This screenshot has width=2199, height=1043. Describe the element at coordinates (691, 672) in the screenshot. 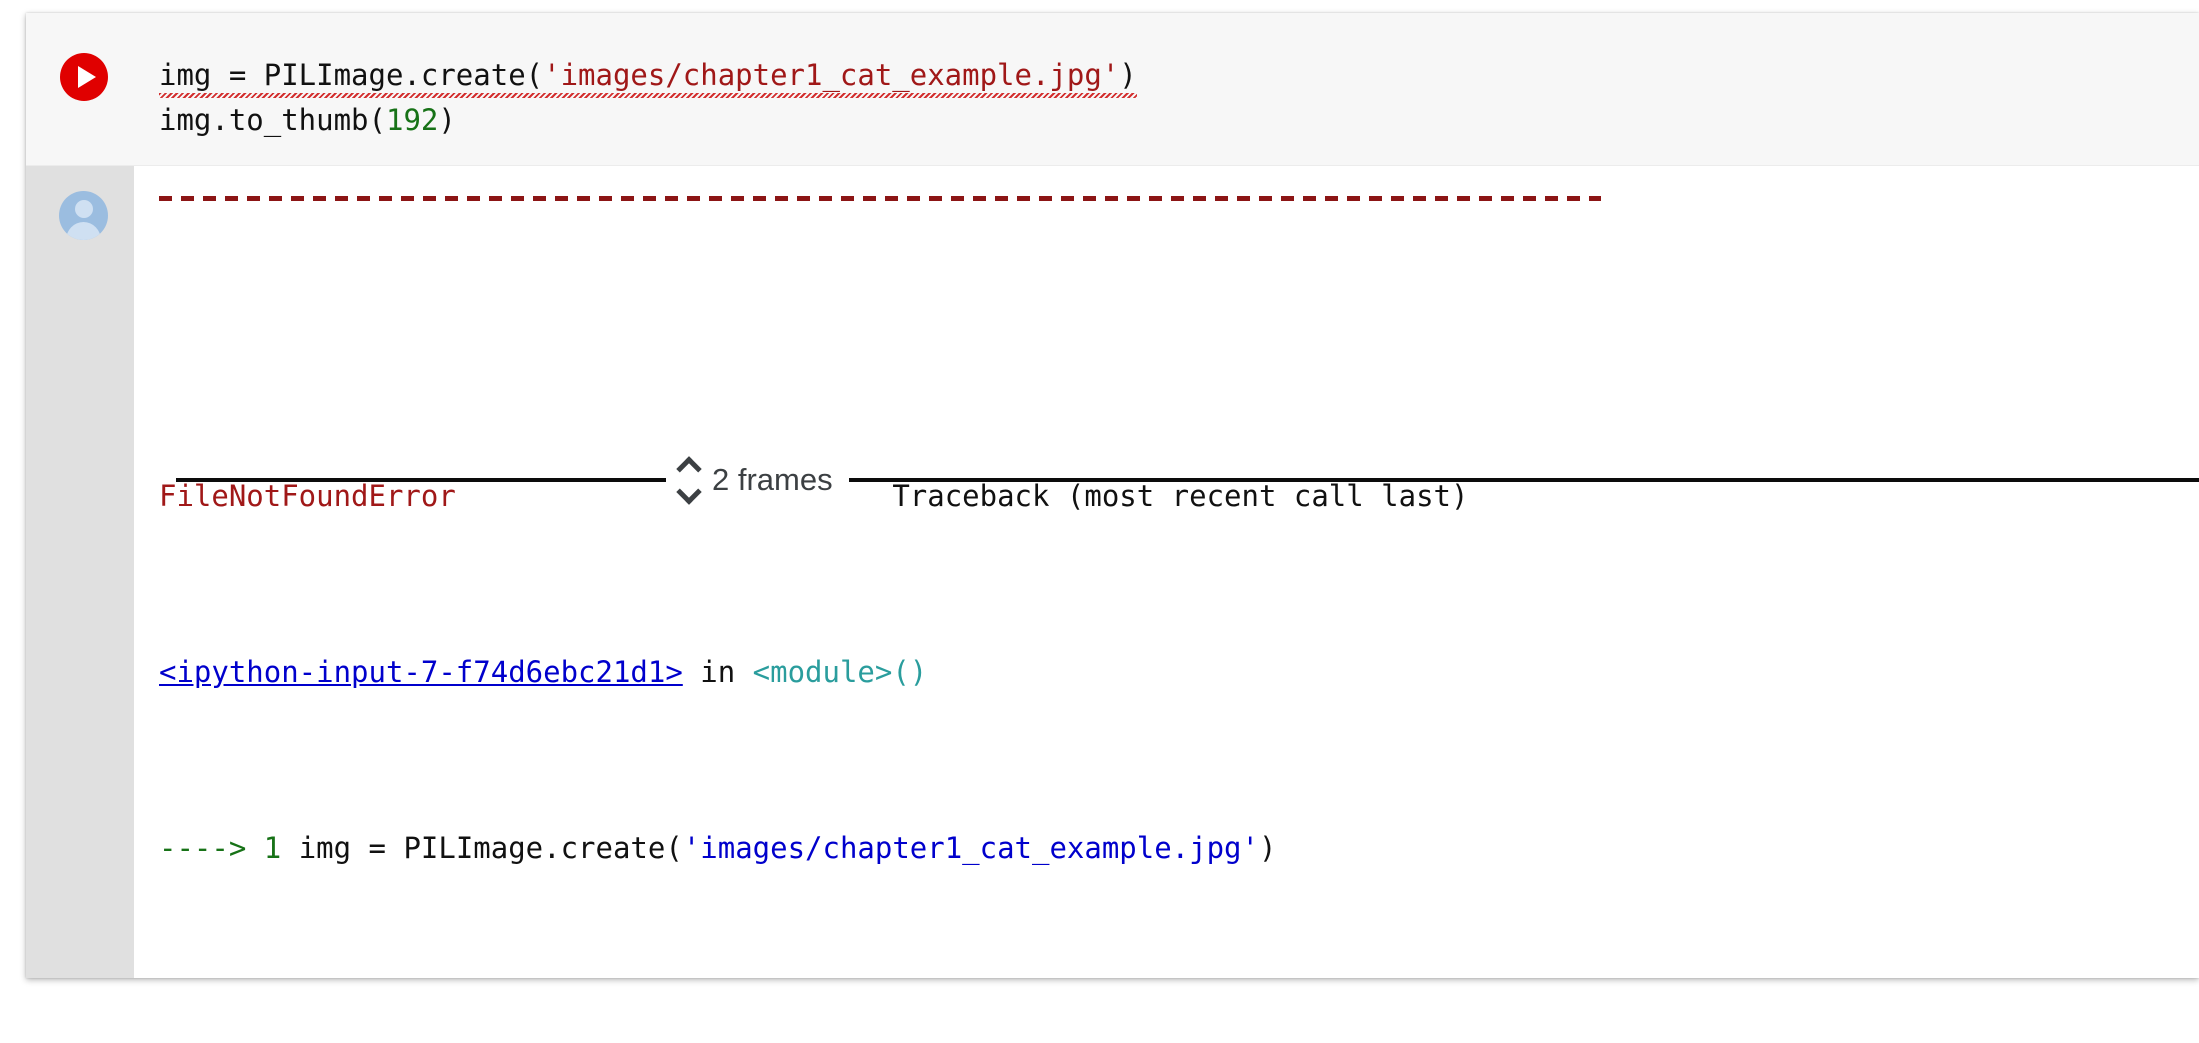

I see `frame1-in-word` at that location.